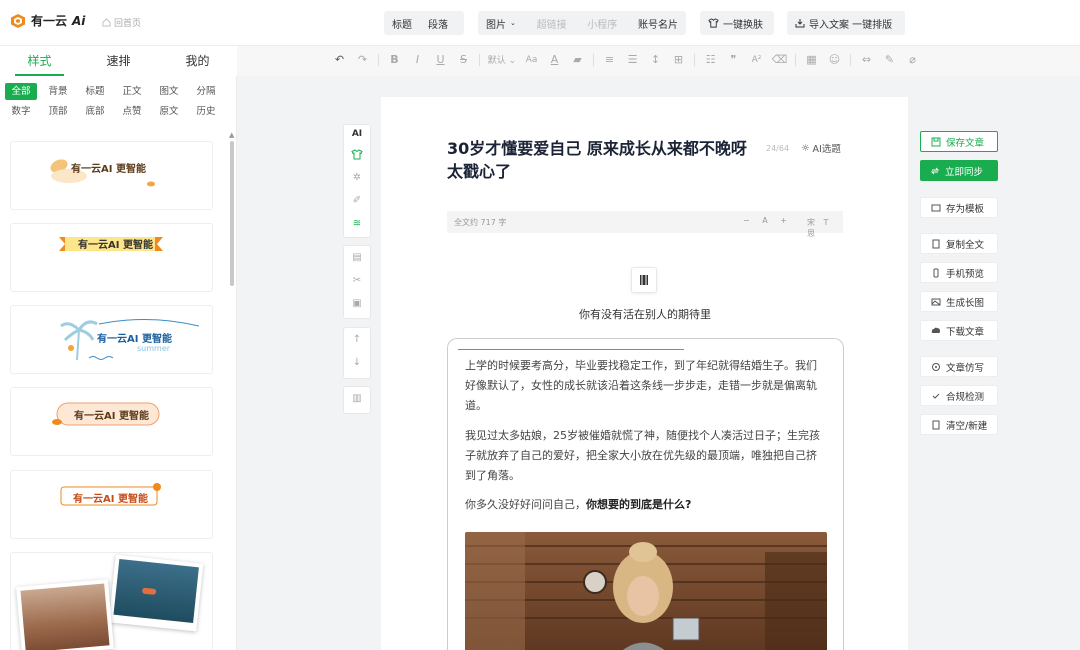 Image resolution: width=1080 pixels, height=650 pixels. What do you see at coordinates (602, 23) in the screenshot?
I see `mini-program-button: 小程序` at bounding box center [602, 23].